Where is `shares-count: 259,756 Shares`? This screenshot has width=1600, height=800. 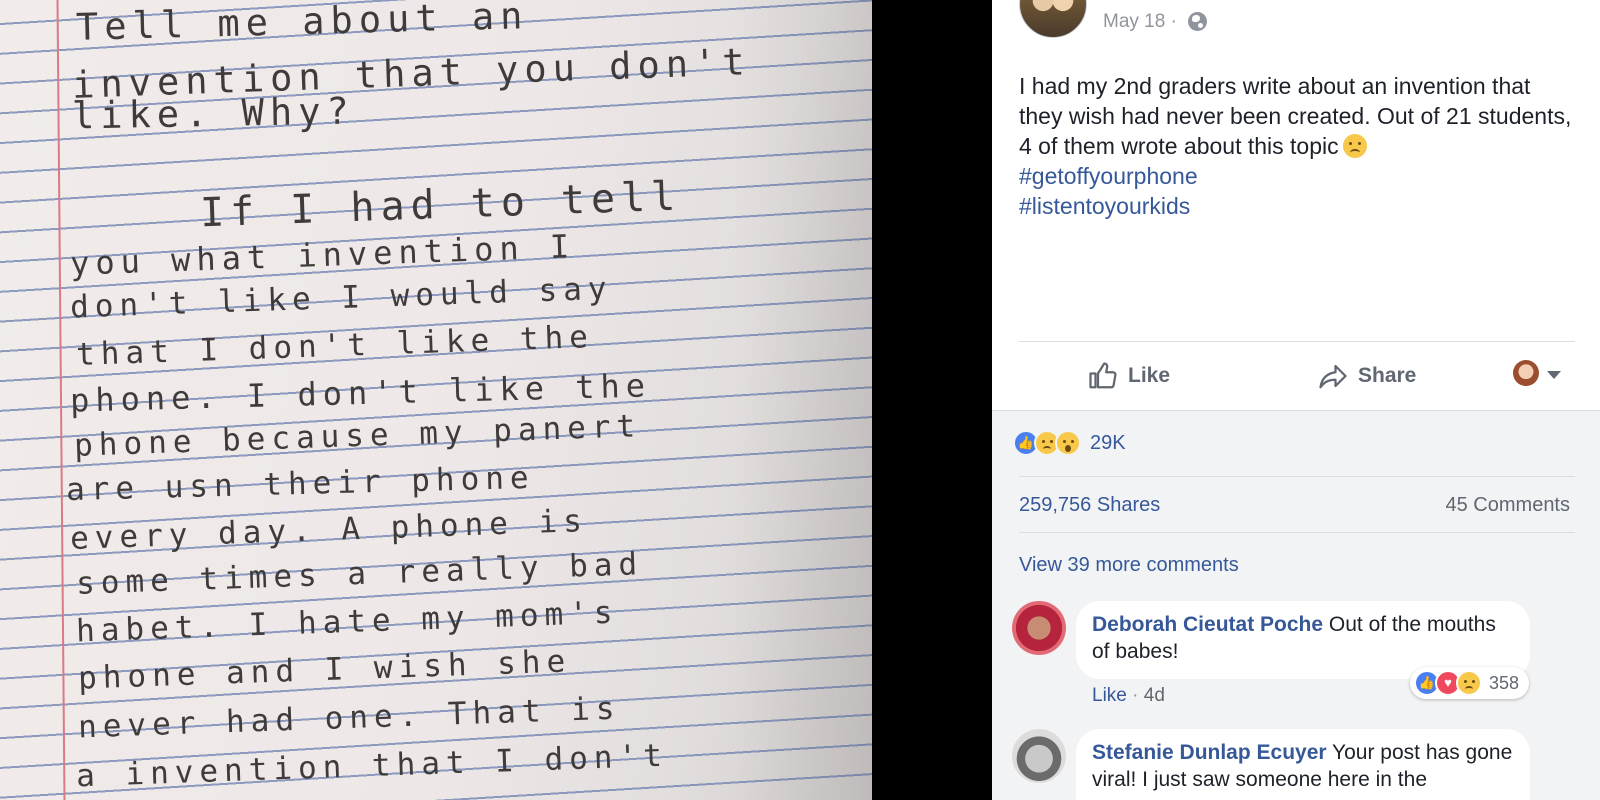 shares-count: 259,756 Shares is located at coordinates (1089, 505).